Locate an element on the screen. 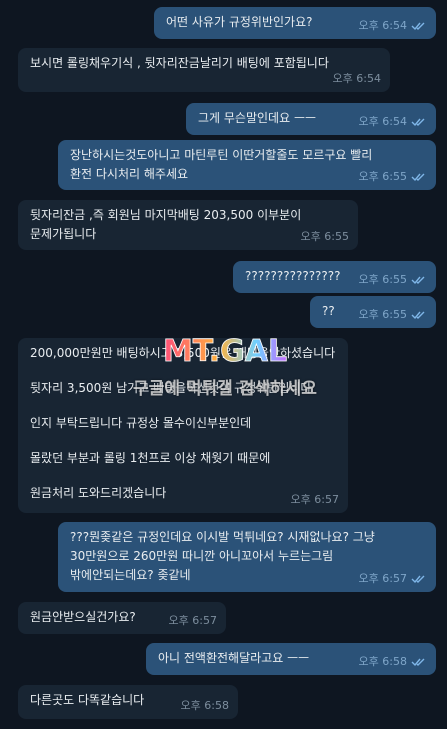 The width and height of the screenshot is (447, 729). message-outgoing: ?? 오후 6:55 is located at coordinates (373, 312).